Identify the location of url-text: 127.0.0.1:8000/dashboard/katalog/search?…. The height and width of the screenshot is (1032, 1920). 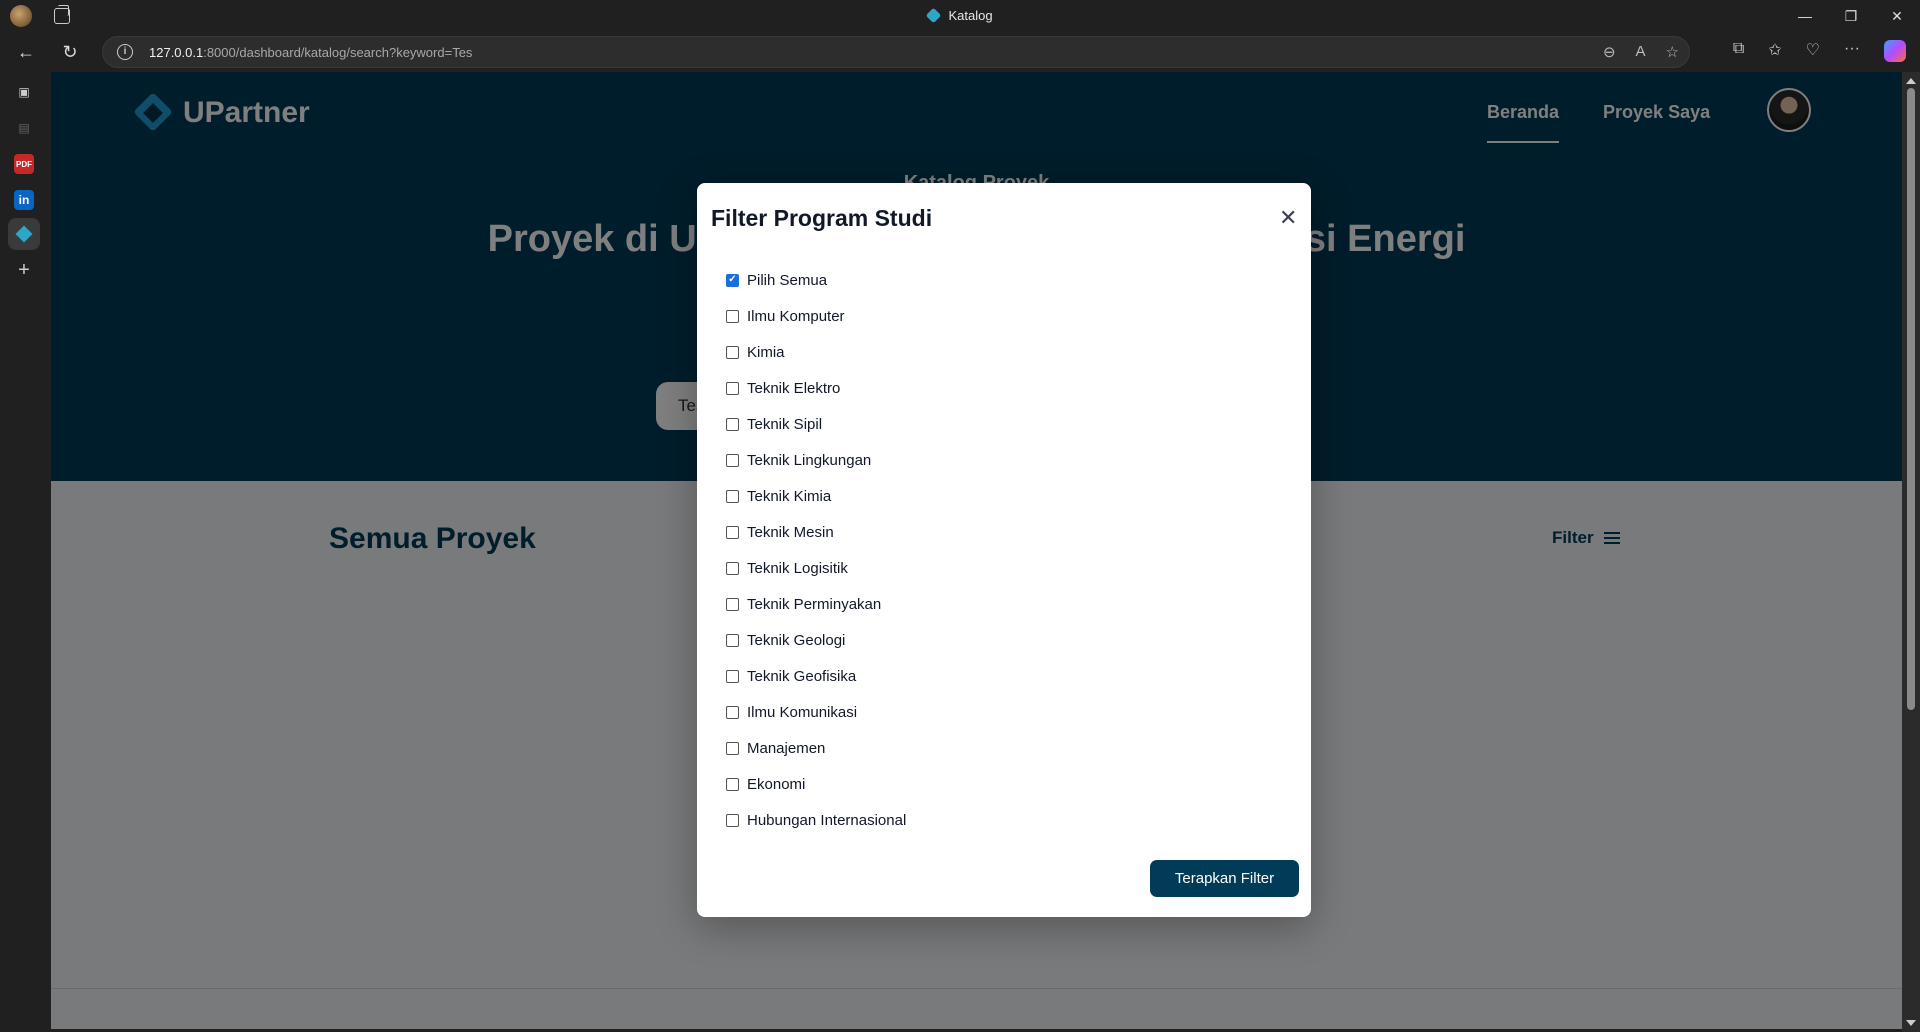
(310, 52).